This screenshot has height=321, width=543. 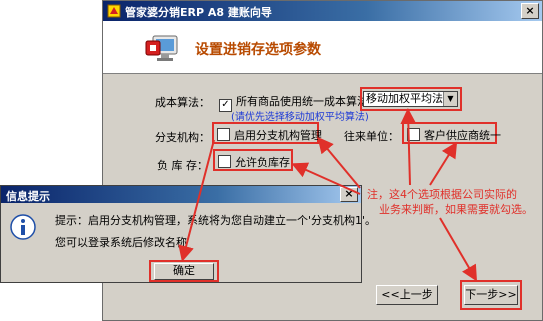 What do you see at coordinates (262, 162) in the screenshot?
I see `negative-stock-checkbox-label: 允许负库存` at bounding box center [262, 162].